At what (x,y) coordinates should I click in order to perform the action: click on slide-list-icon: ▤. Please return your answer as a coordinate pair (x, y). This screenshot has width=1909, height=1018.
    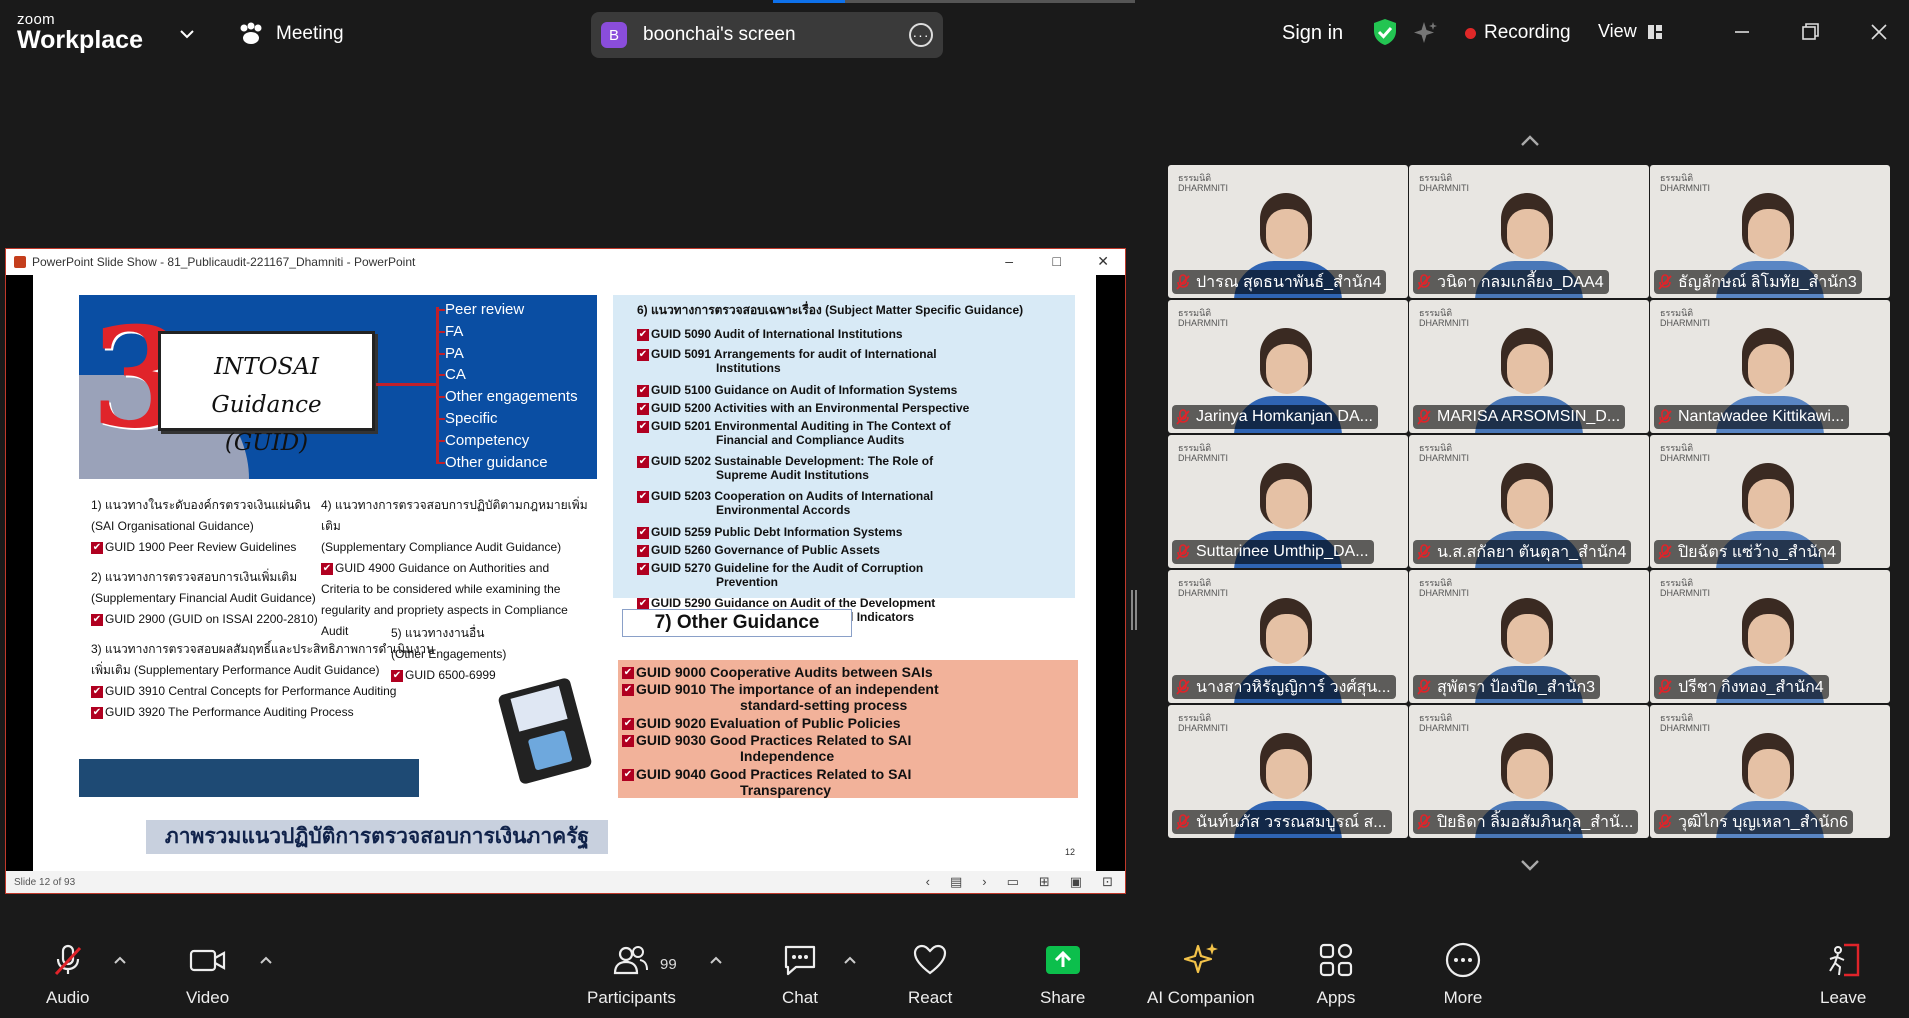
    Looking at the image, I should click on (956, 882).